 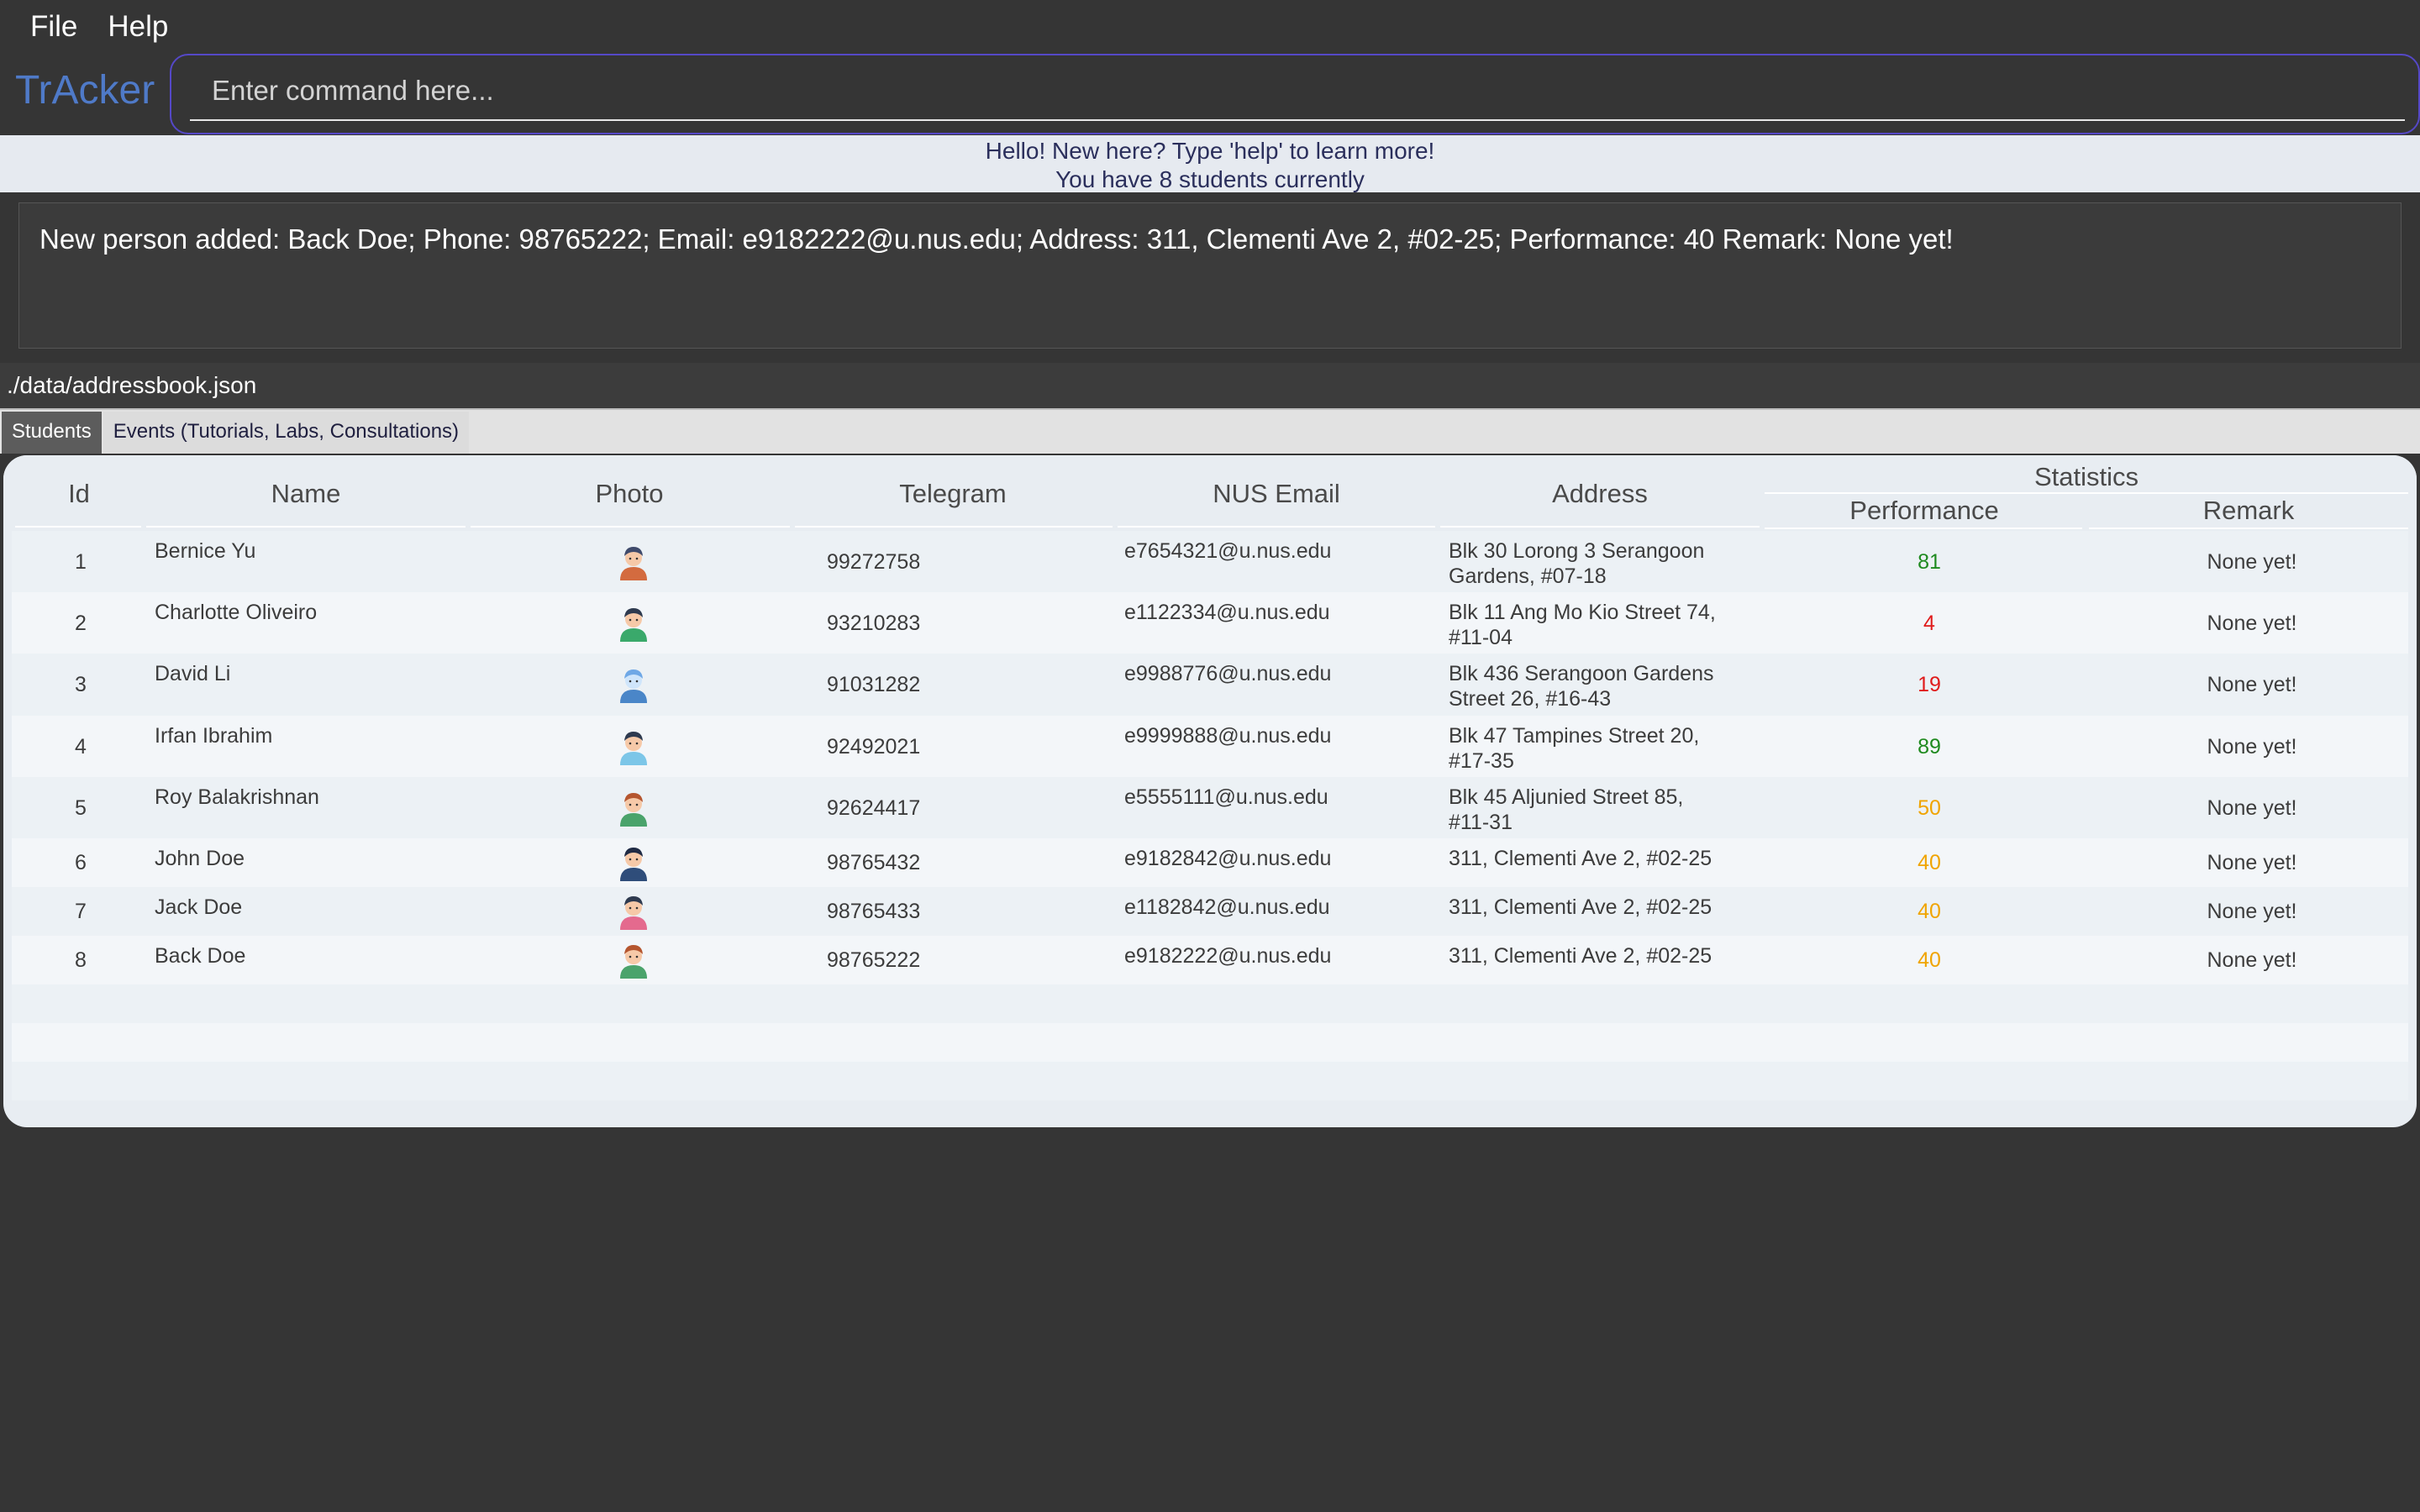 What do you see at coordinates (214, 736) in the screenshot?
I see `cell-name: Irfan Ibrahim` at bounding box center [214, 736].